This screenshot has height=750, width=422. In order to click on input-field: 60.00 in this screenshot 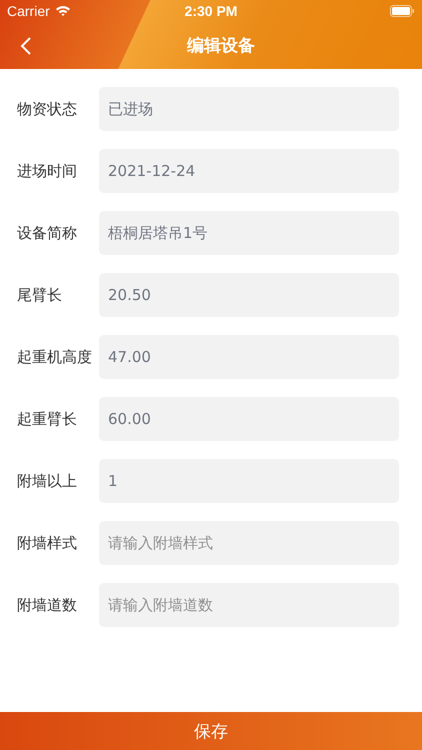, I will do `click(249, 419)`.